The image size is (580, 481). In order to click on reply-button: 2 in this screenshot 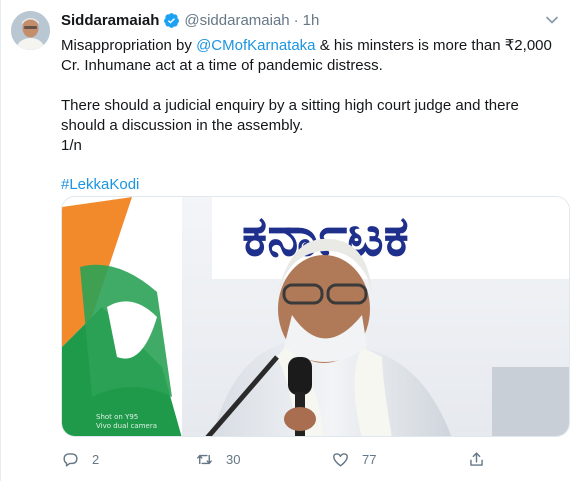, I will do `click(80, 459)`.